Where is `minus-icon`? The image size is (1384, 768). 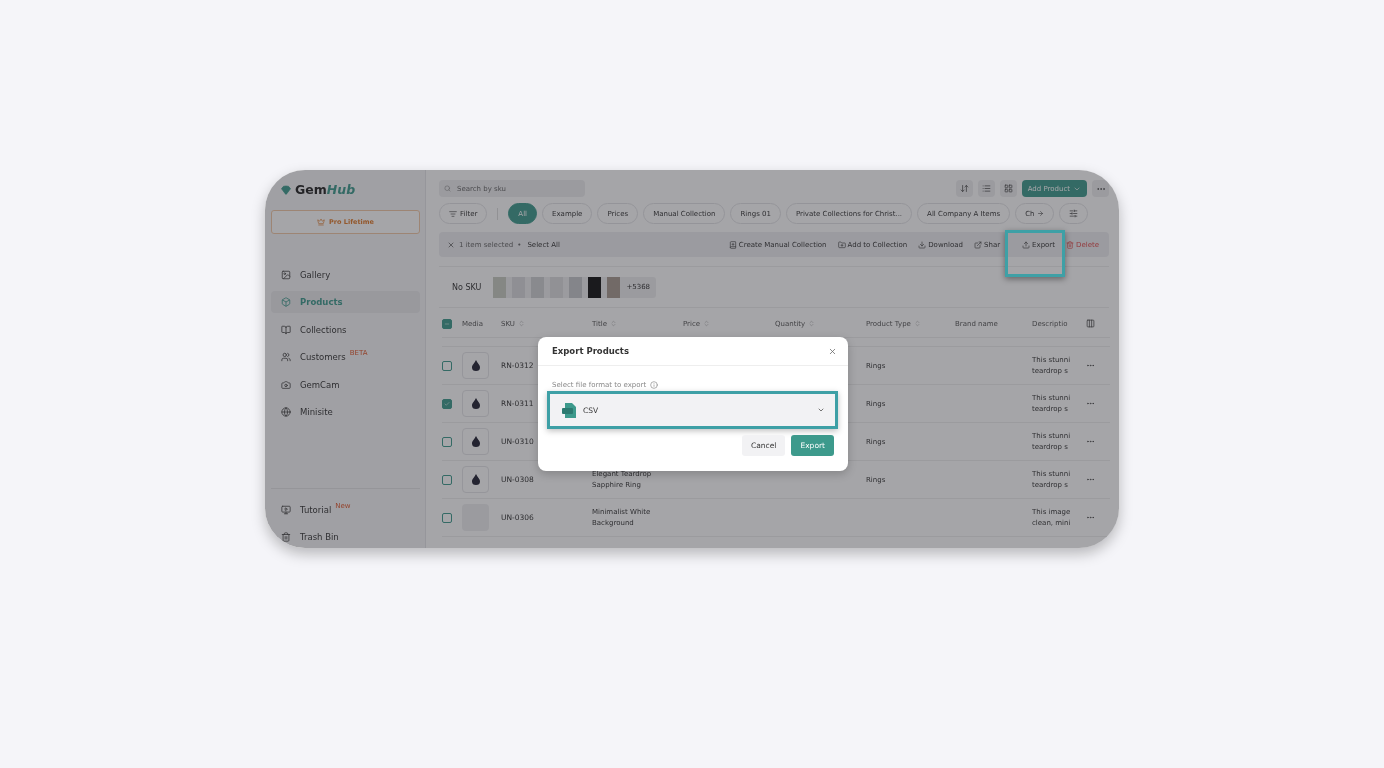 minus-icon is located at coordinates (447, 323).